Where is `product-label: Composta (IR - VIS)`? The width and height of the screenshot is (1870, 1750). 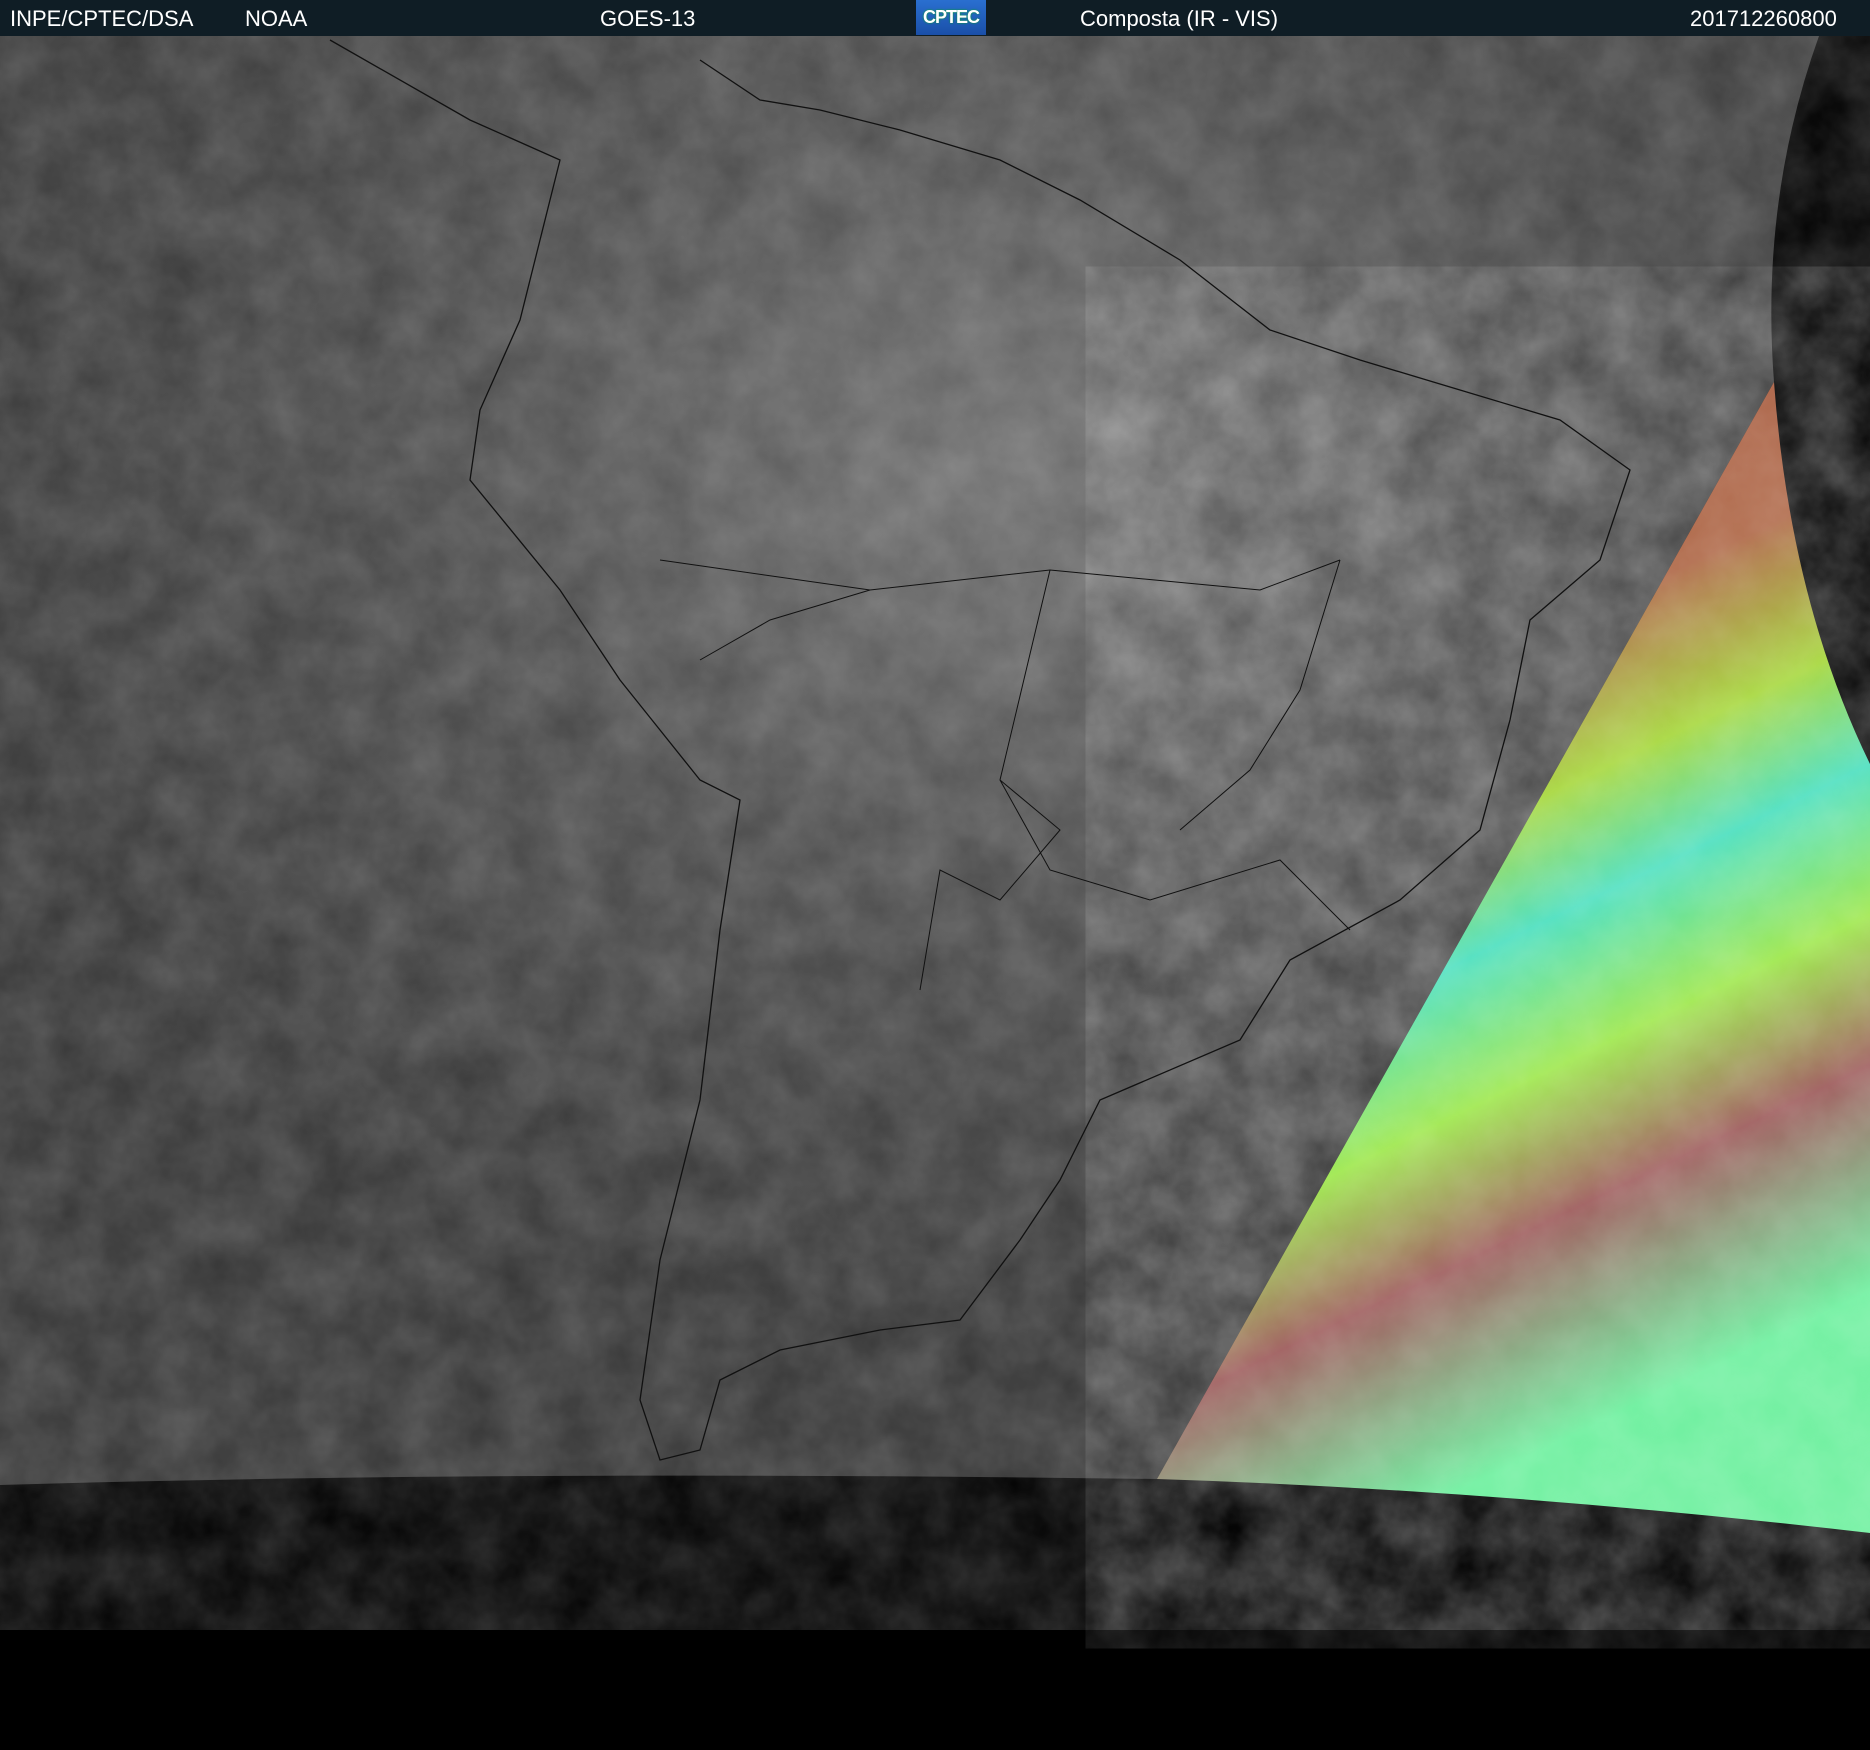 product-label: Composta (IR - VIS) is located at coordinates (1179, 18).